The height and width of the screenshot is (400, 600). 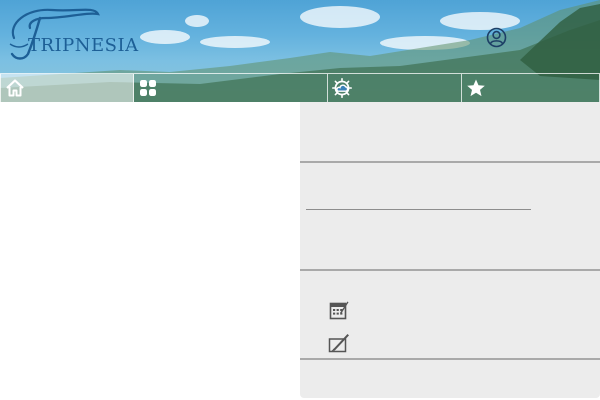 I want to click on input-underline, so click(x=418, y=209).